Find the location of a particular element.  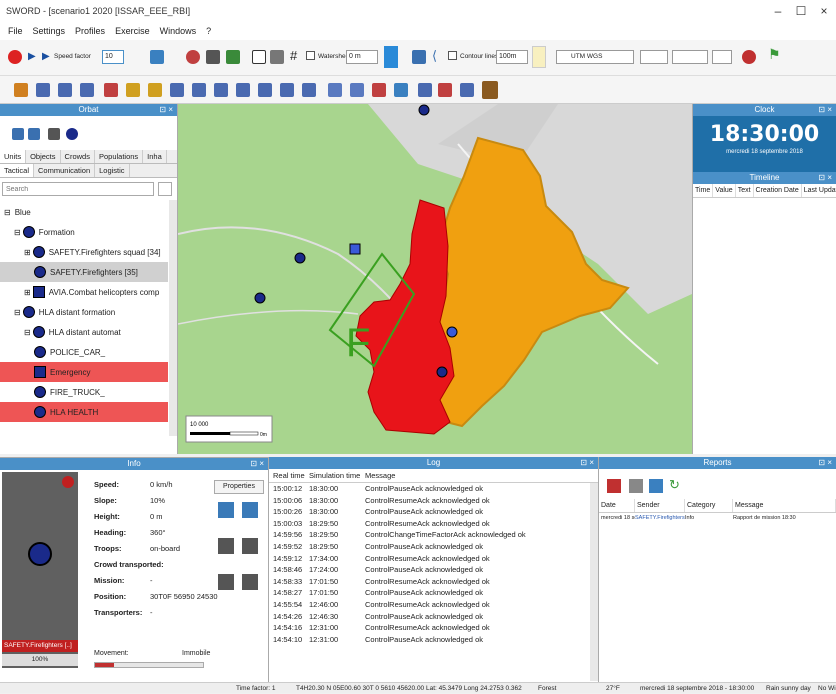

flag-icon: ⚑ is located at coordinates (774, 54).